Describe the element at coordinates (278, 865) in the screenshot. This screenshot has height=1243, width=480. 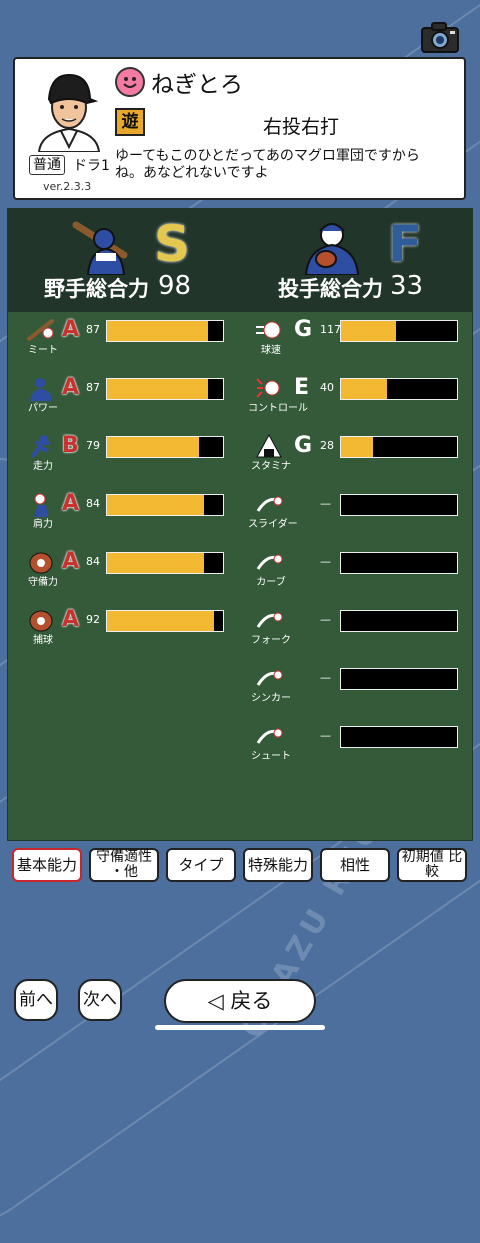
I see `tab-special: 特殊能力` at that location.